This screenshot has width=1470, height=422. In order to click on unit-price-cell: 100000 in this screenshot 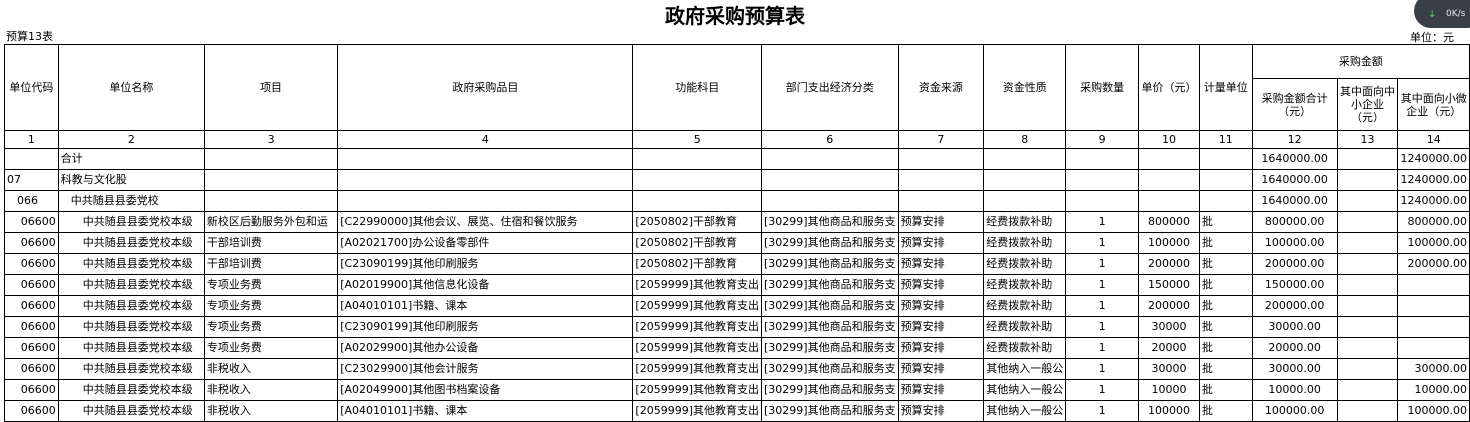, I will do `click(1169, 411)`.